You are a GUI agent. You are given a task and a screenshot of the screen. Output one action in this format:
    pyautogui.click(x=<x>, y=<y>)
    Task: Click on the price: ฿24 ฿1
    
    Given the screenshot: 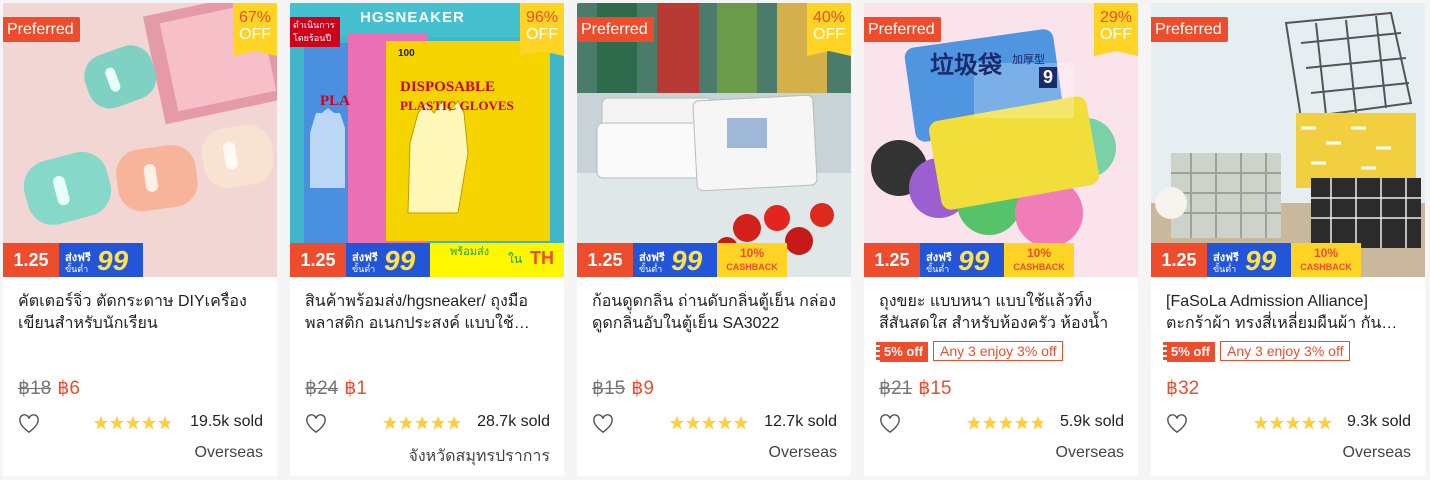 What is the action you would take?
    pyautogui.click(x=336, y=389)
    